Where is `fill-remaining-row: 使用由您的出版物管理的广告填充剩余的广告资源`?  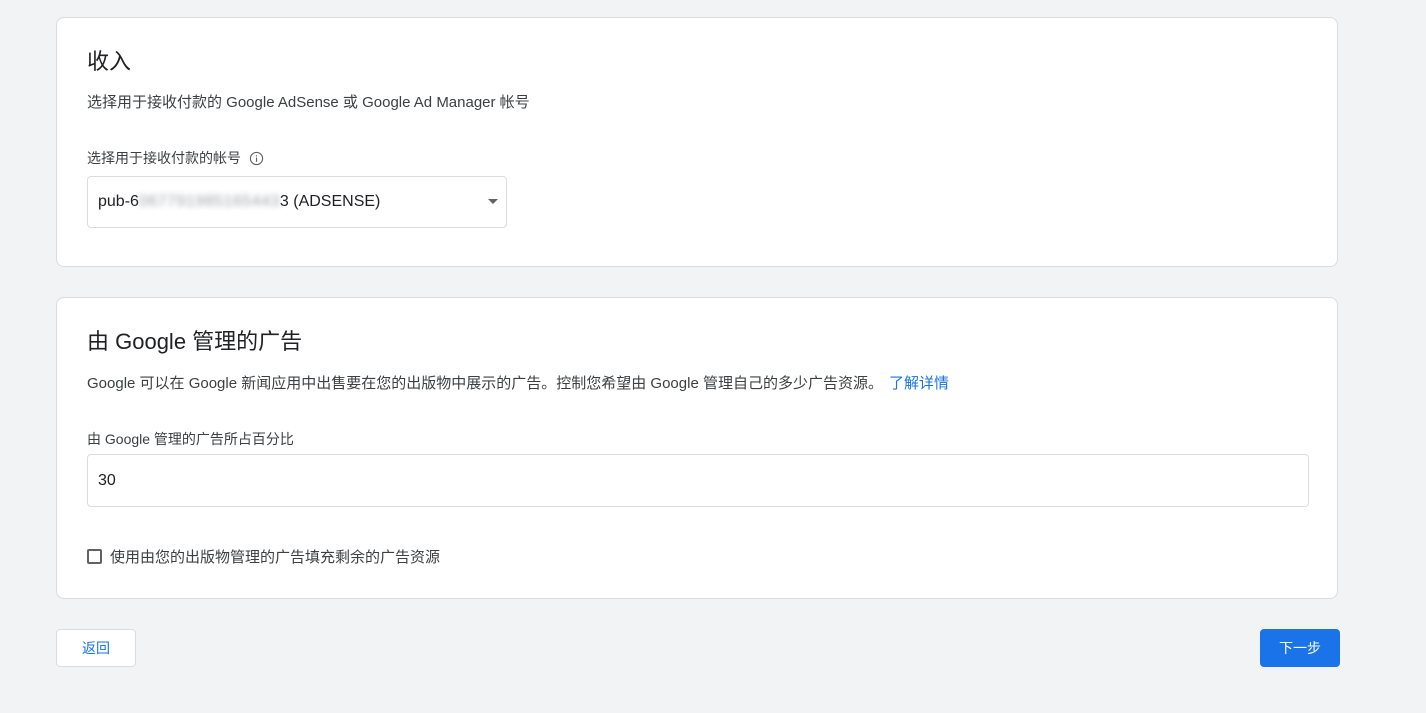
fill-remaining-row: 使用由您的出版物管理的广告填充剩余的广告资源 is located at coordinates (263, 556).